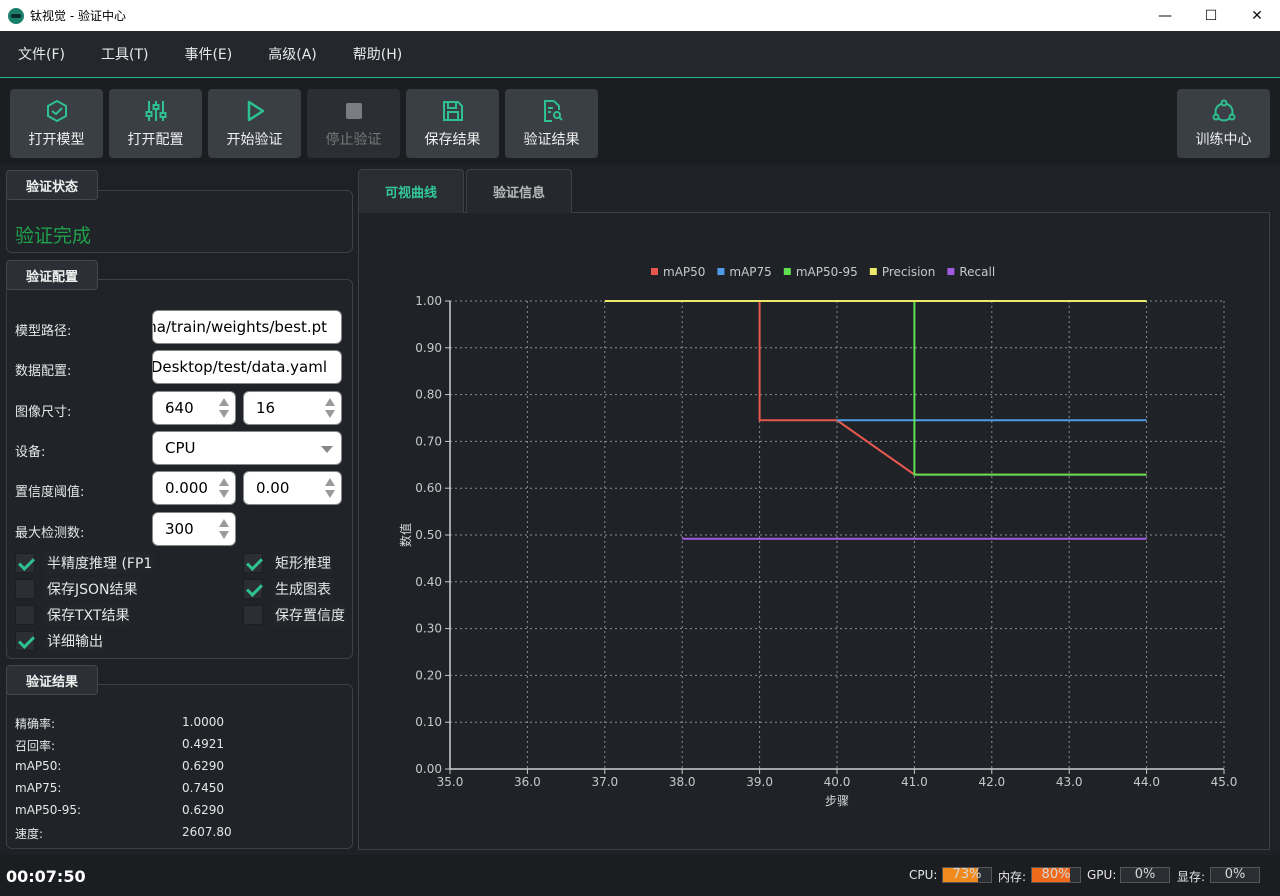 This screenshot has width=1280, height=896. What do you see at coordinates (254, 123) in the screenshot?
I see `start-validation-button: 开始验证` at bounding box center [254, 123].